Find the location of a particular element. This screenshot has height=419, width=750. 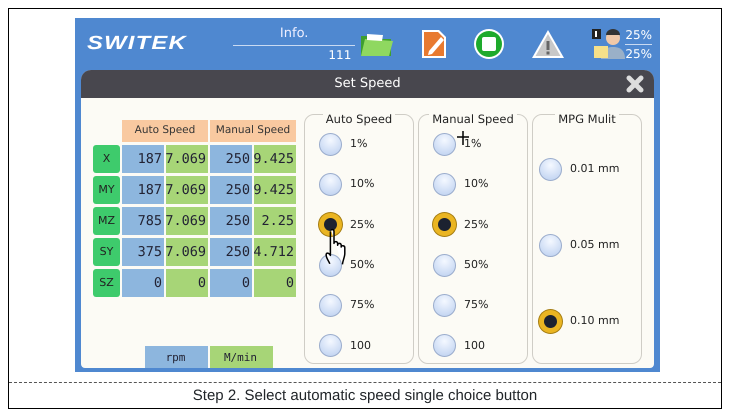

unit-label: rpm is located at coordinates (176, 357).